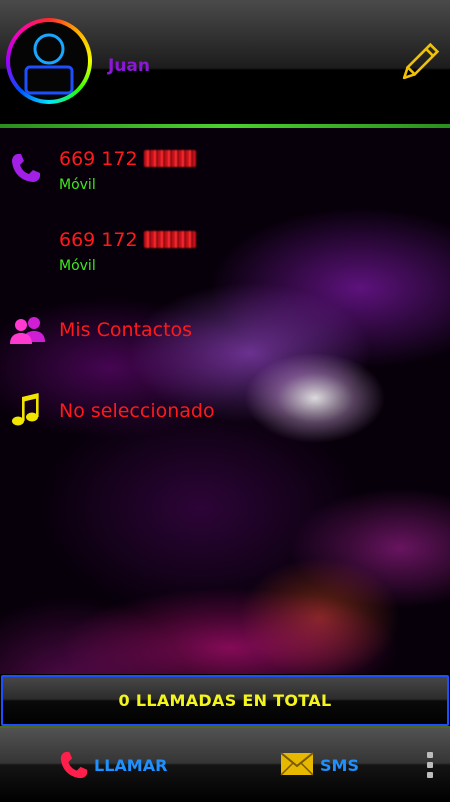  I want to click on sms-button-label: SMS, so click(339, 765).